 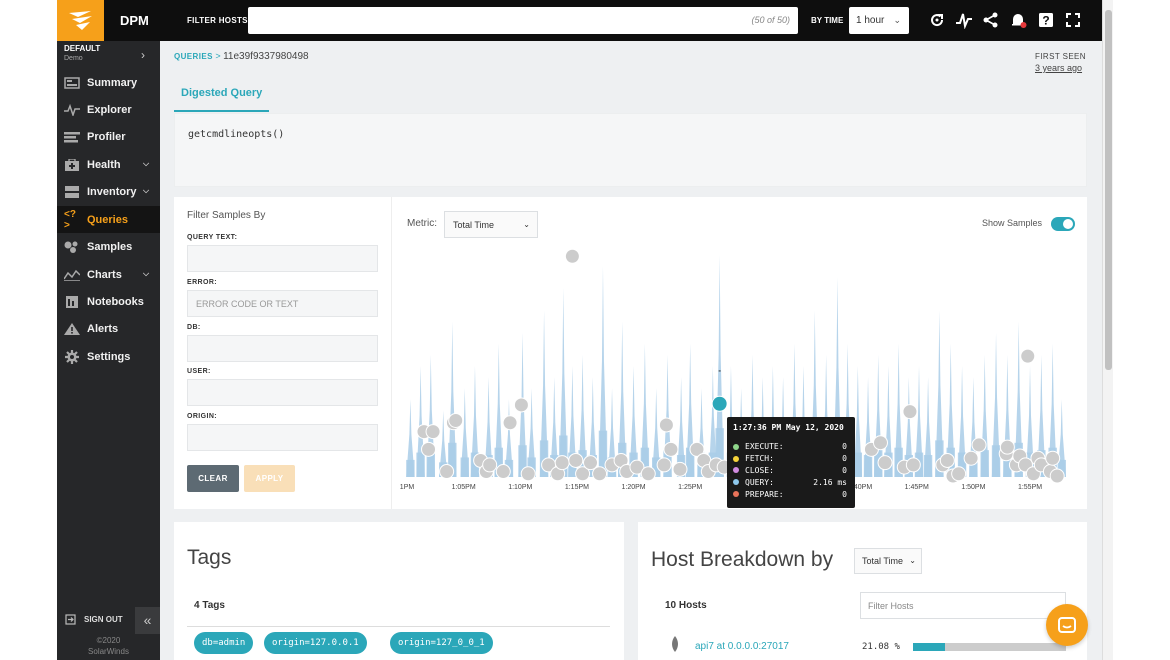 I want to click on sidebar-item-alerts: Alerts, so click(x=108, y=328).